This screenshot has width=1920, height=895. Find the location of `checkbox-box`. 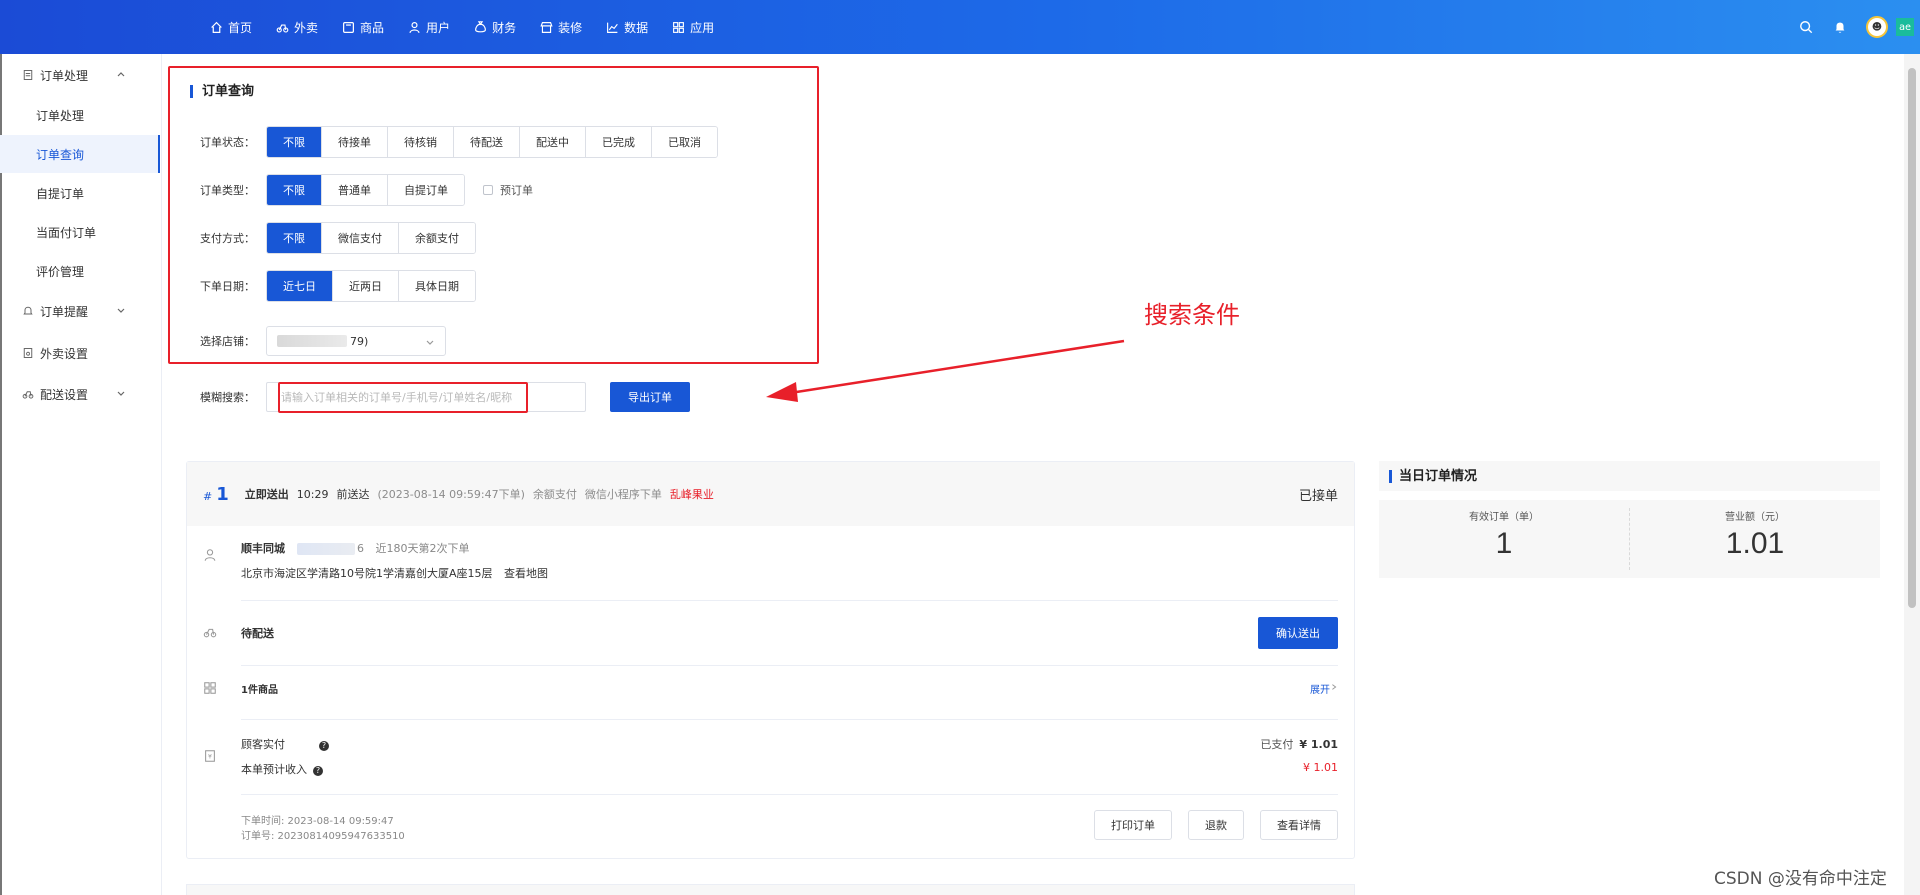

checkbox-box is located at coordinates (488, 190).